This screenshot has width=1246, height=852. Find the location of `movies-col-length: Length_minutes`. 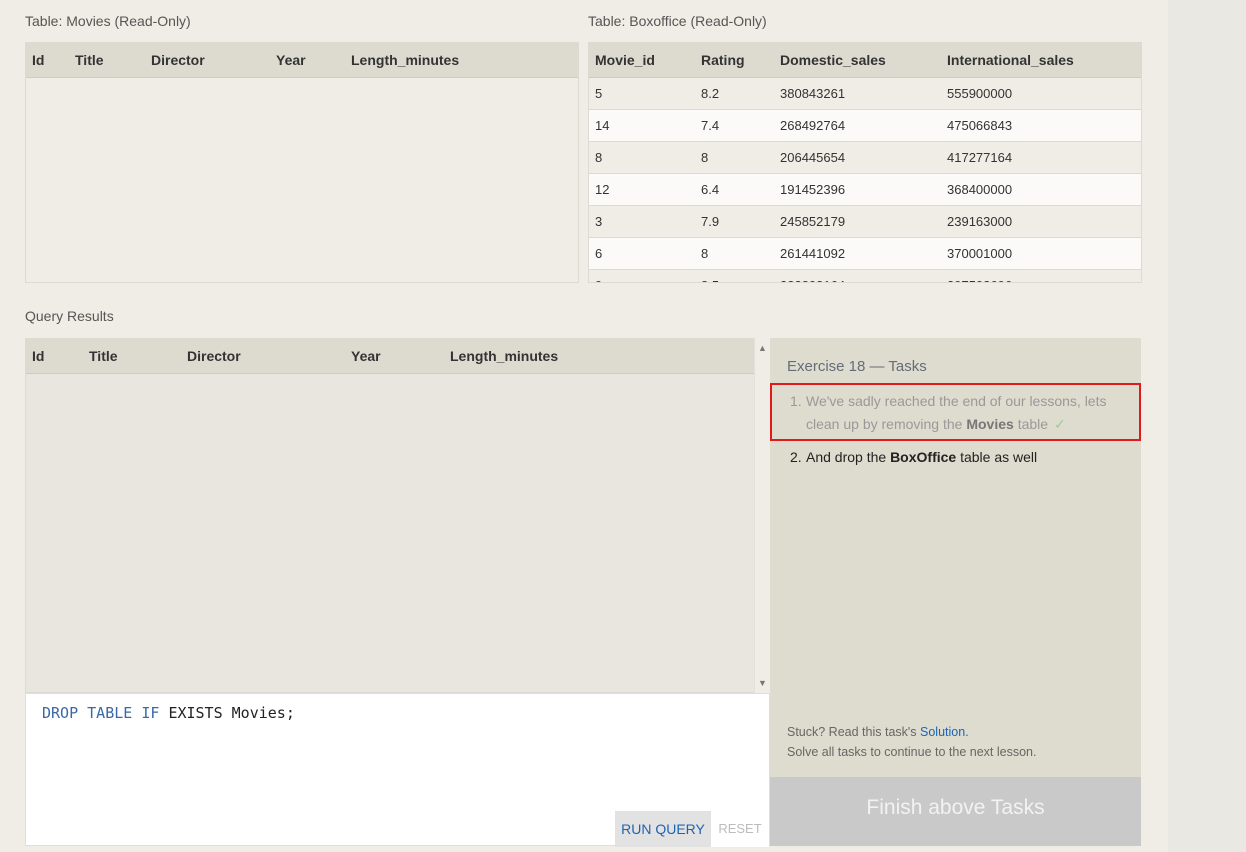

movies-col-length: Length_minutes is located at coordinates (461, 60).